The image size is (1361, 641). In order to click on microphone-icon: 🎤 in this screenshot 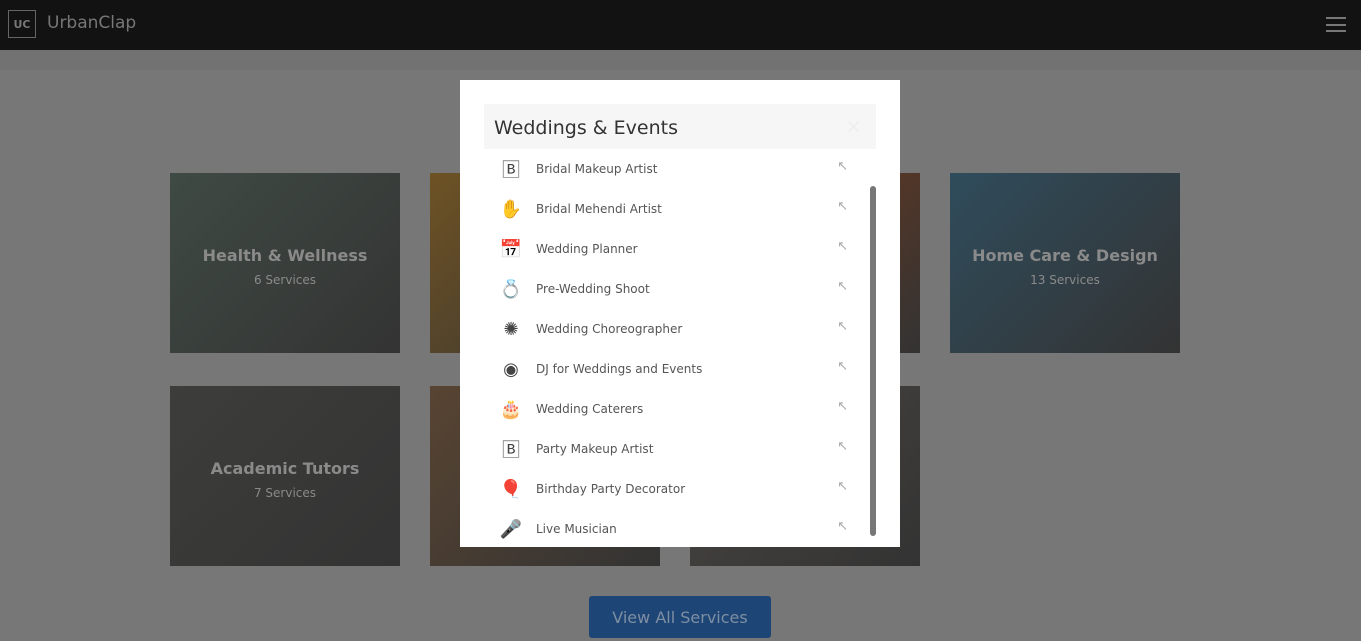, I will do `click(511, 529)`.